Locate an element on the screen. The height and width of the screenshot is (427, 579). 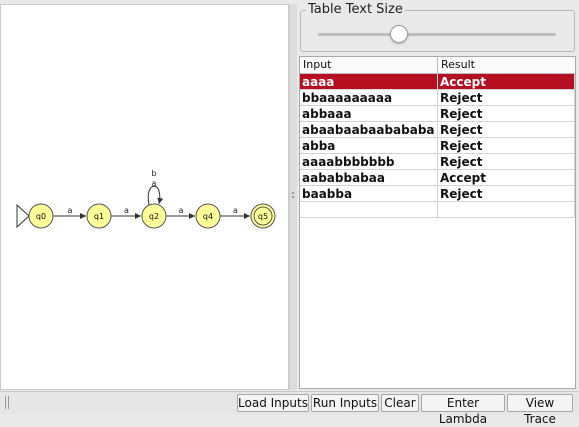
split-pane-divider is located at coordinates (293, 197).